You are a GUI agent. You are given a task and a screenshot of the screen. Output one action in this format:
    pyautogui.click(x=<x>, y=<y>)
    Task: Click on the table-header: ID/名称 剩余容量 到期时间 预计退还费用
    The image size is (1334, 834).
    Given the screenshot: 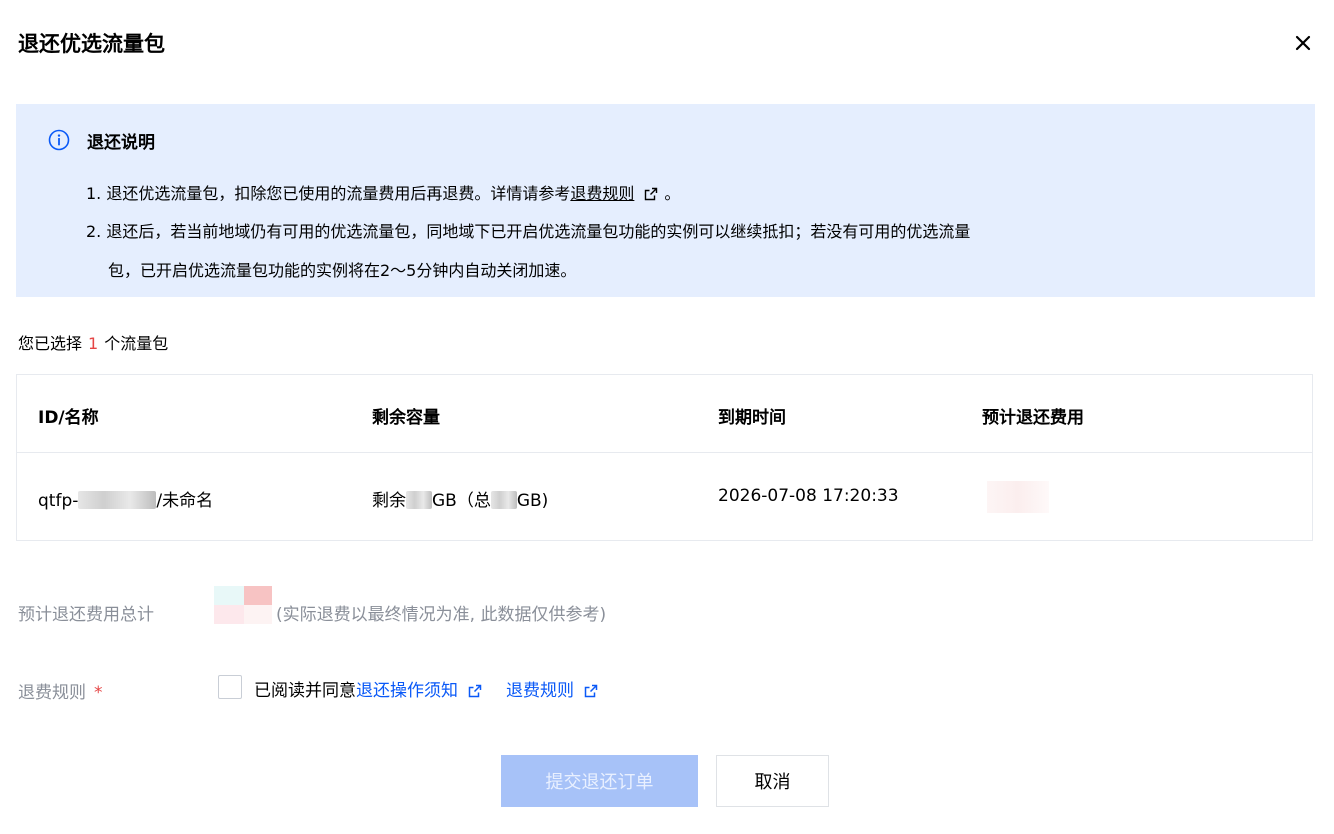 What is the action you would take?
    pyautogui.click(x=664, y=414)
    